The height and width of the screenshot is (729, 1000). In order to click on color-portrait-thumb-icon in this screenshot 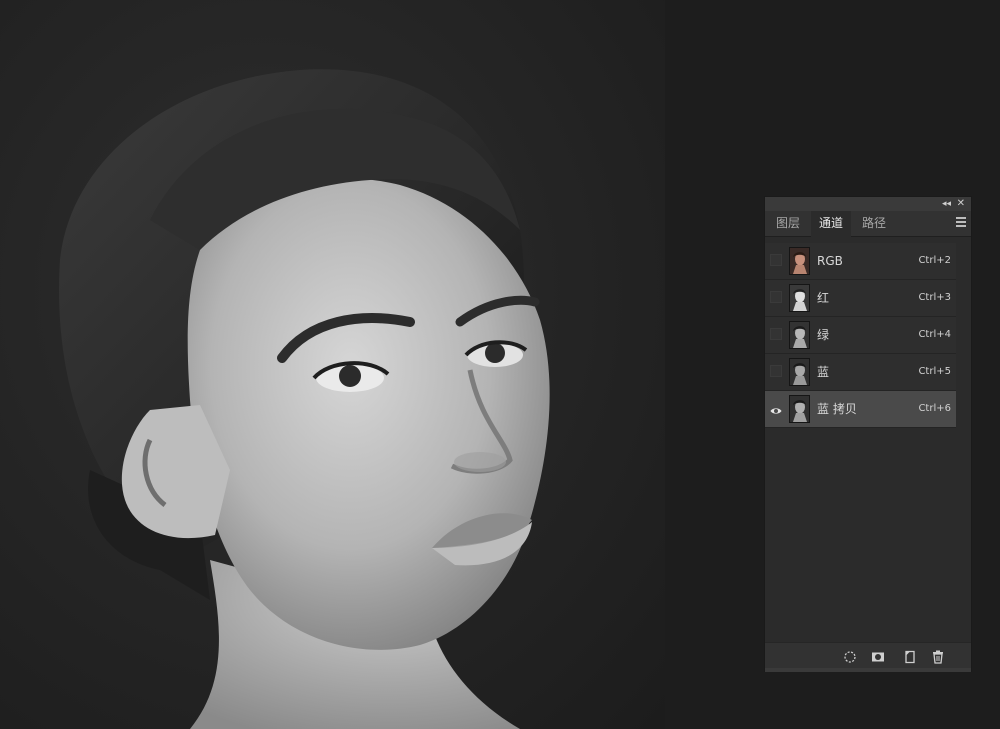, I will do `click(799, 261)`.